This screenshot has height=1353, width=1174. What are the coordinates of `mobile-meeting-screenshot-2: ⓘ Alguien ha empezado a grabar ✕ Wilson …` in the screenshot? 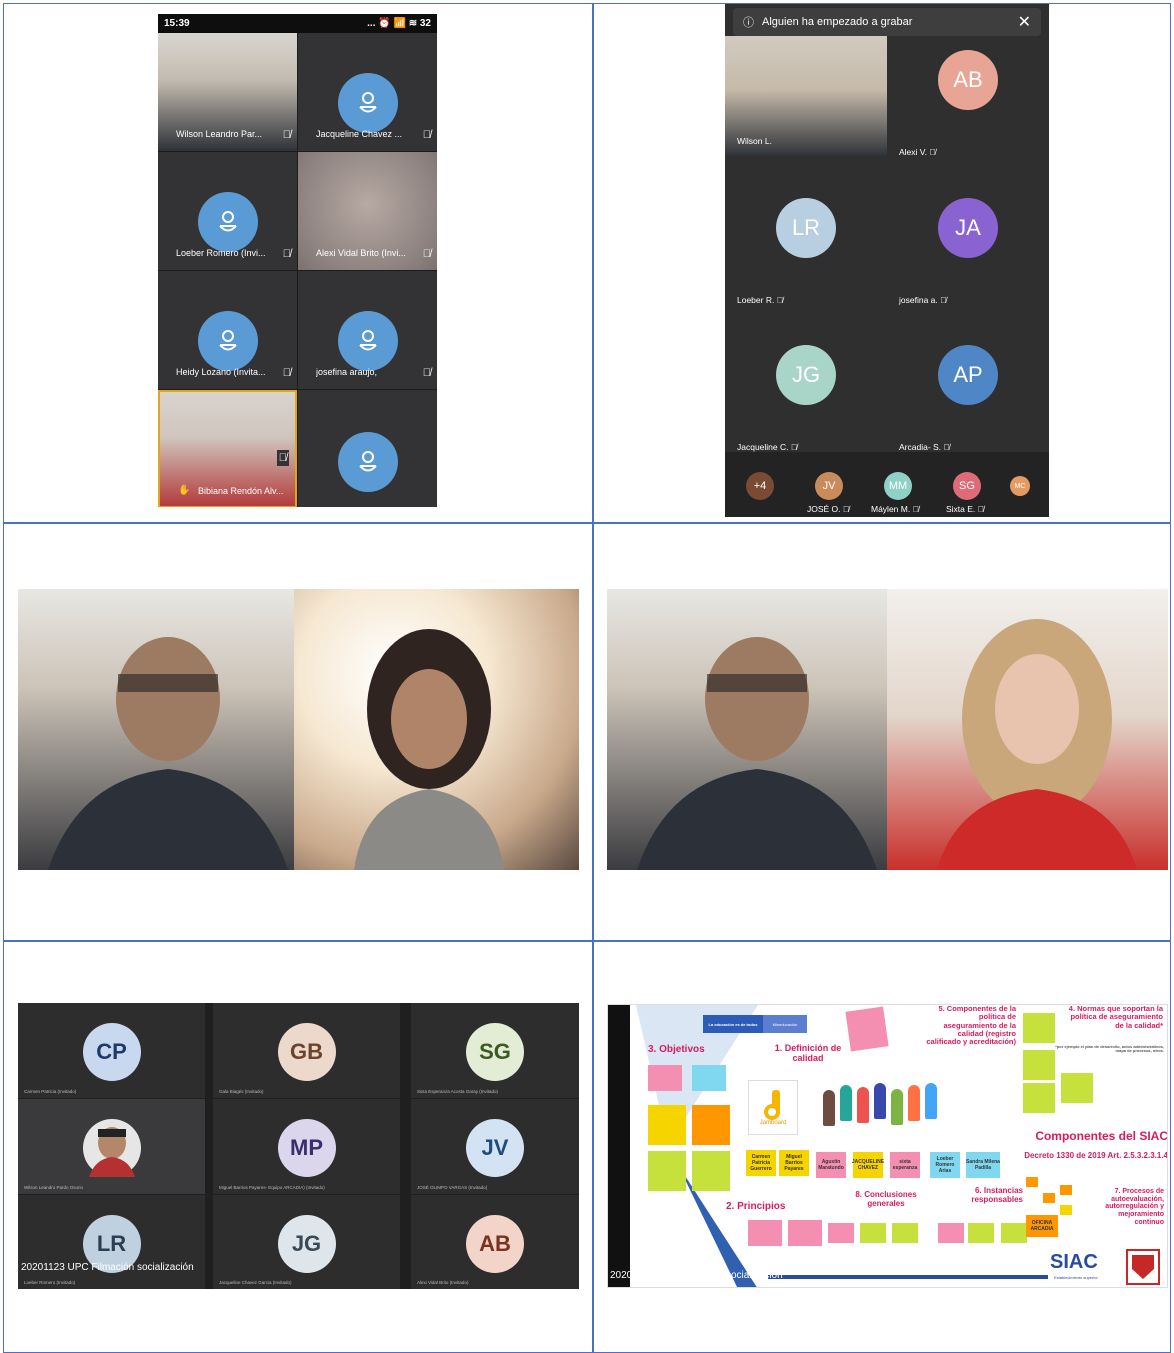 It's located at (887, 260).